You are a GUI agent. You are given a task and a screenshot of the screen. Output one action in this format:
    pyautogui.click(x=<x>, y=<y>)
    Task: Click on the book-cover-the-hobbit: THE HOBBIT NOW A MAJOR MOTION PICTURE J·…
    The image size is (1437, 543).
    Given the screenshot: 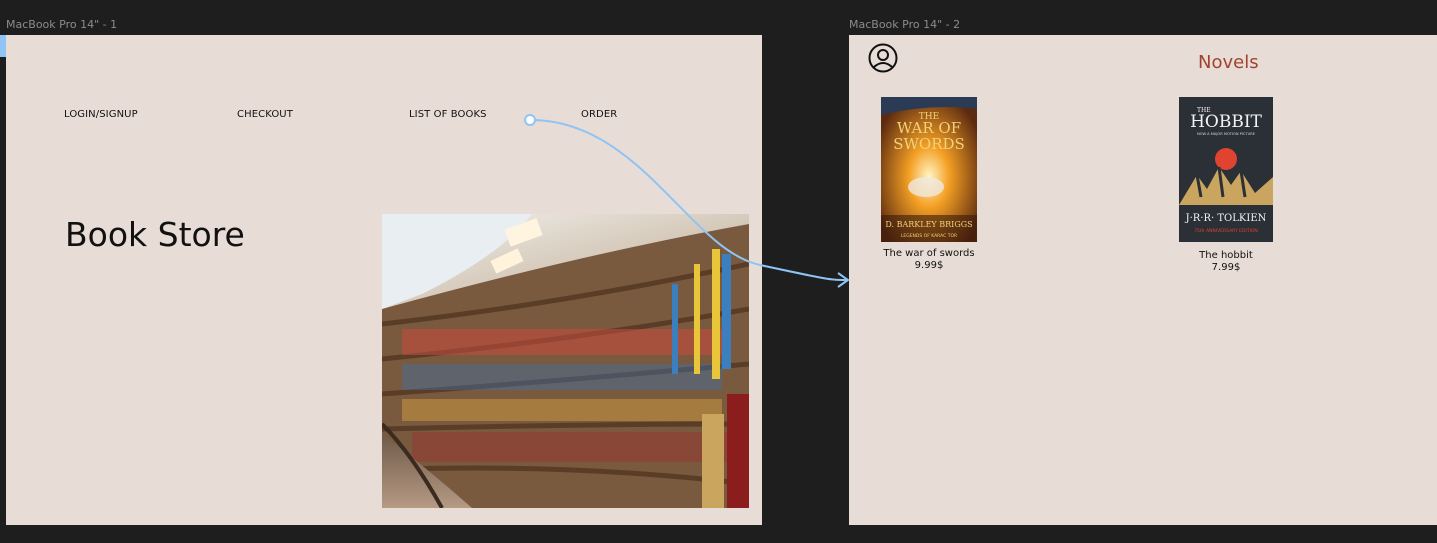 What is the action you would take?
    pyautogui.click(x=1226, y=169)
    